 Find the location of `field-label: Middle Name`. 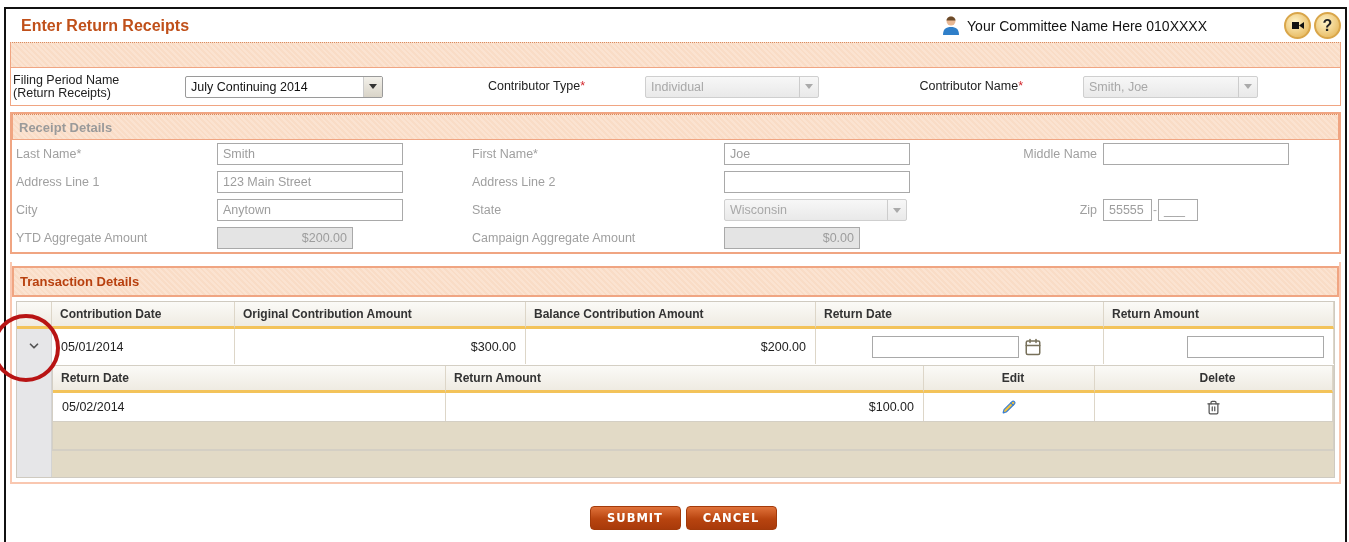

field-label: Middle Name is located at coordinates (1060, 154).